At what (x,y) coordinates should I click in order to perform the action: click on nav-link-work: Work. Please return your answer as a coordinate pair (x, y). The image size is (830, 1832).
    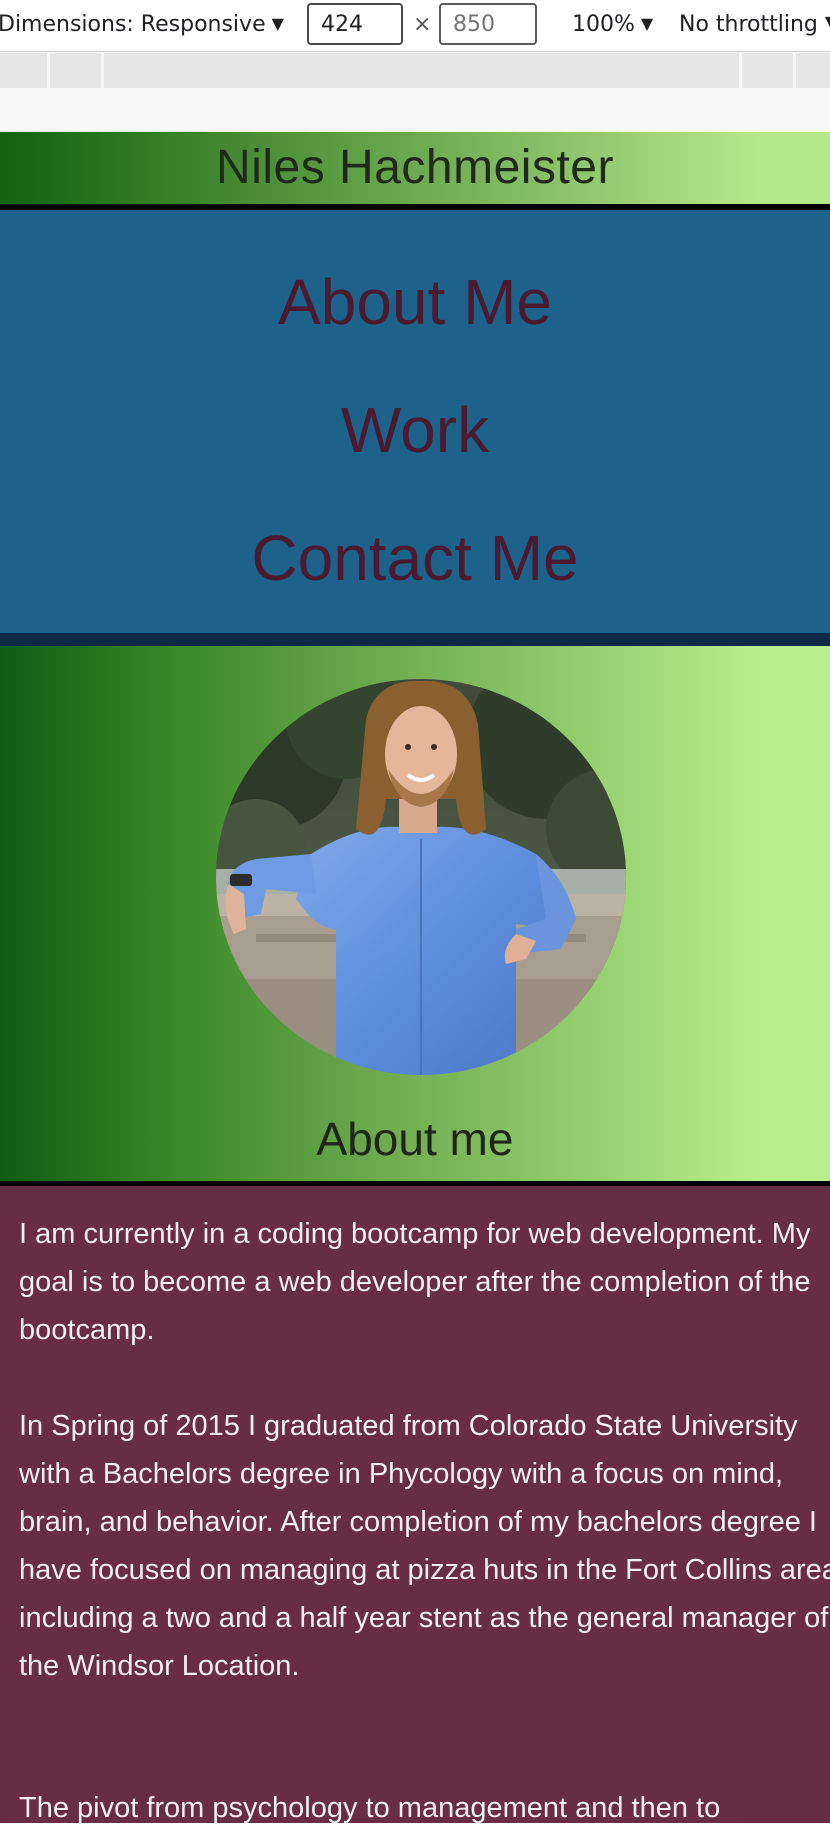
    Looking at the image, I should click on (415, 430).